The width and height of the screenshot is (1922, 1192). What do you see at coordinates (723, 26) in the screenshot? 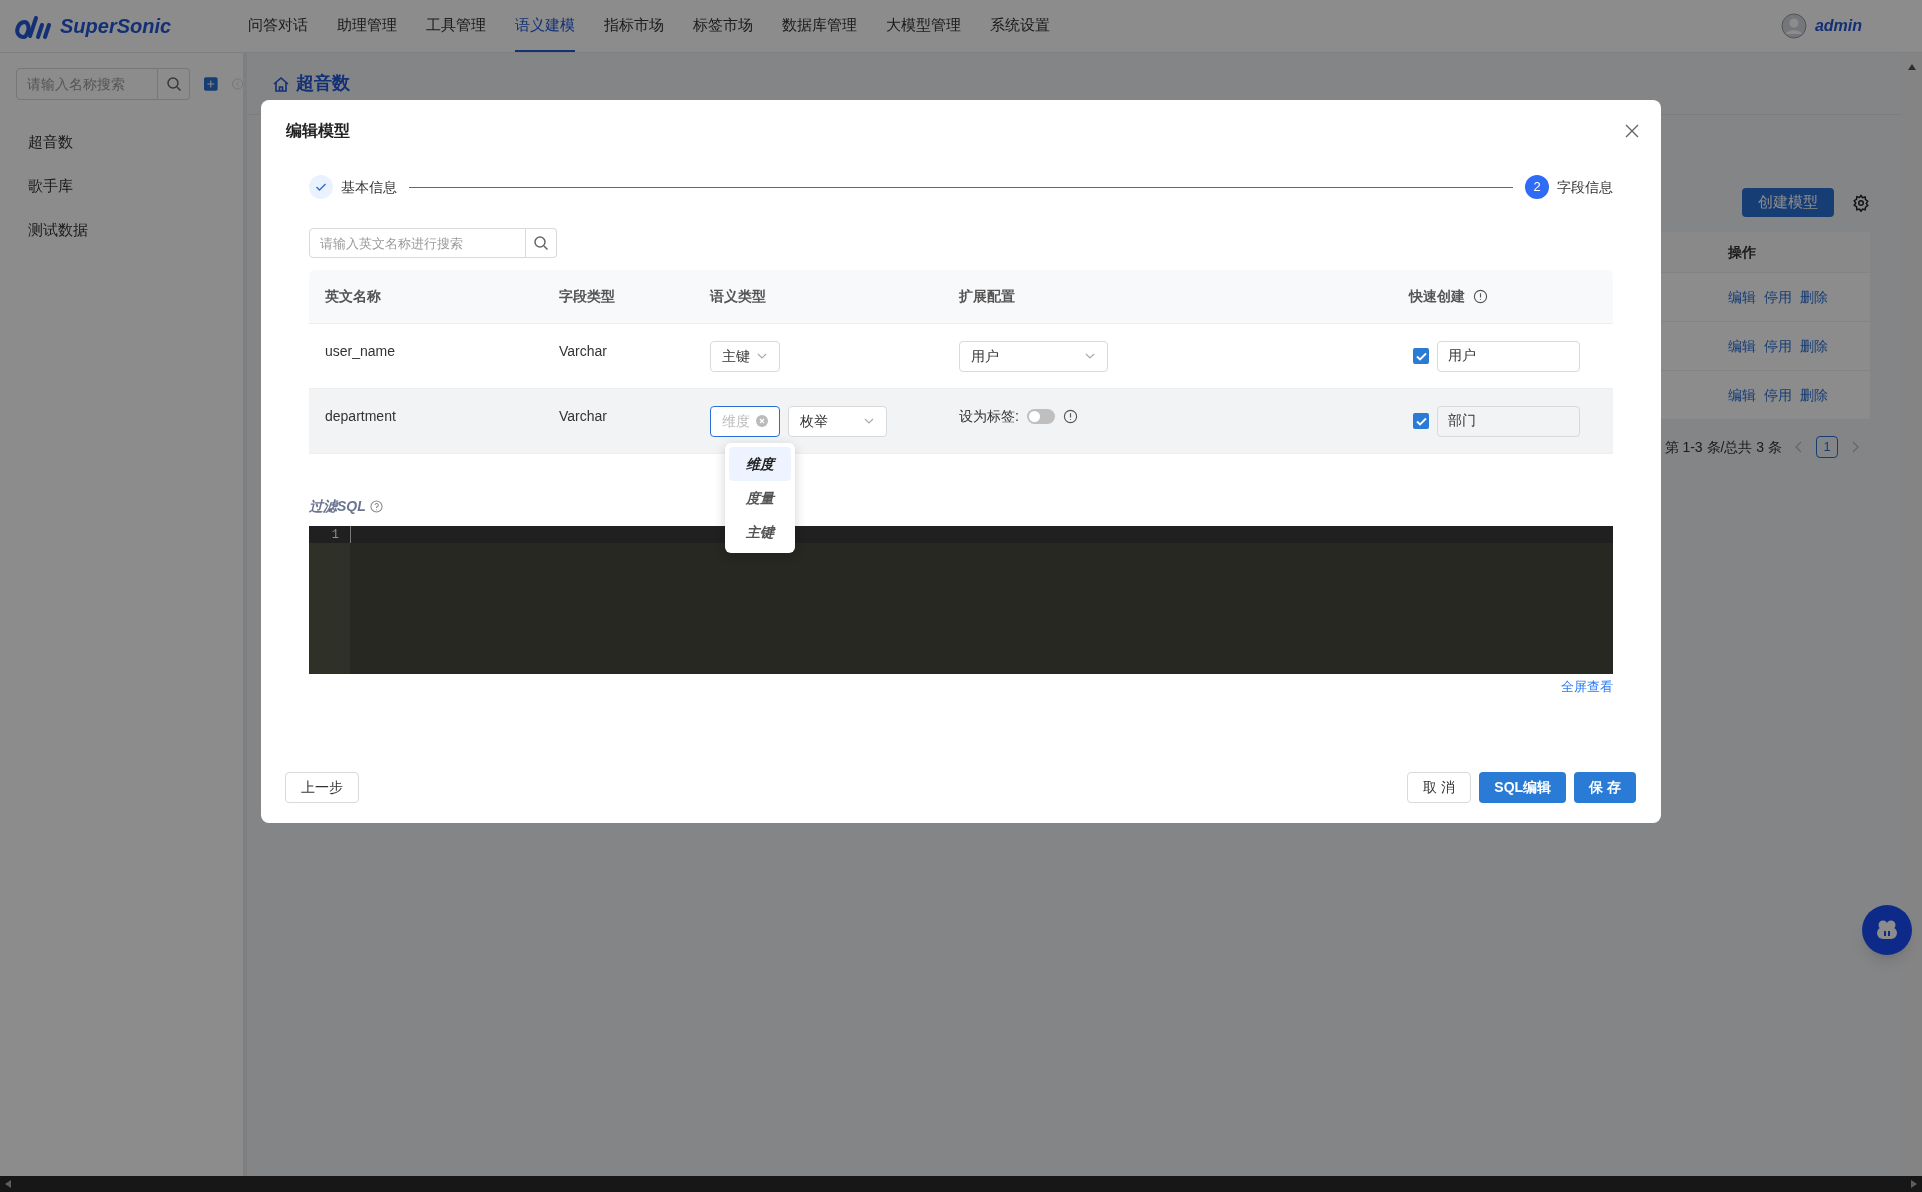
I see `nav-tab: 标签市场` at bounding box center [723, 26].